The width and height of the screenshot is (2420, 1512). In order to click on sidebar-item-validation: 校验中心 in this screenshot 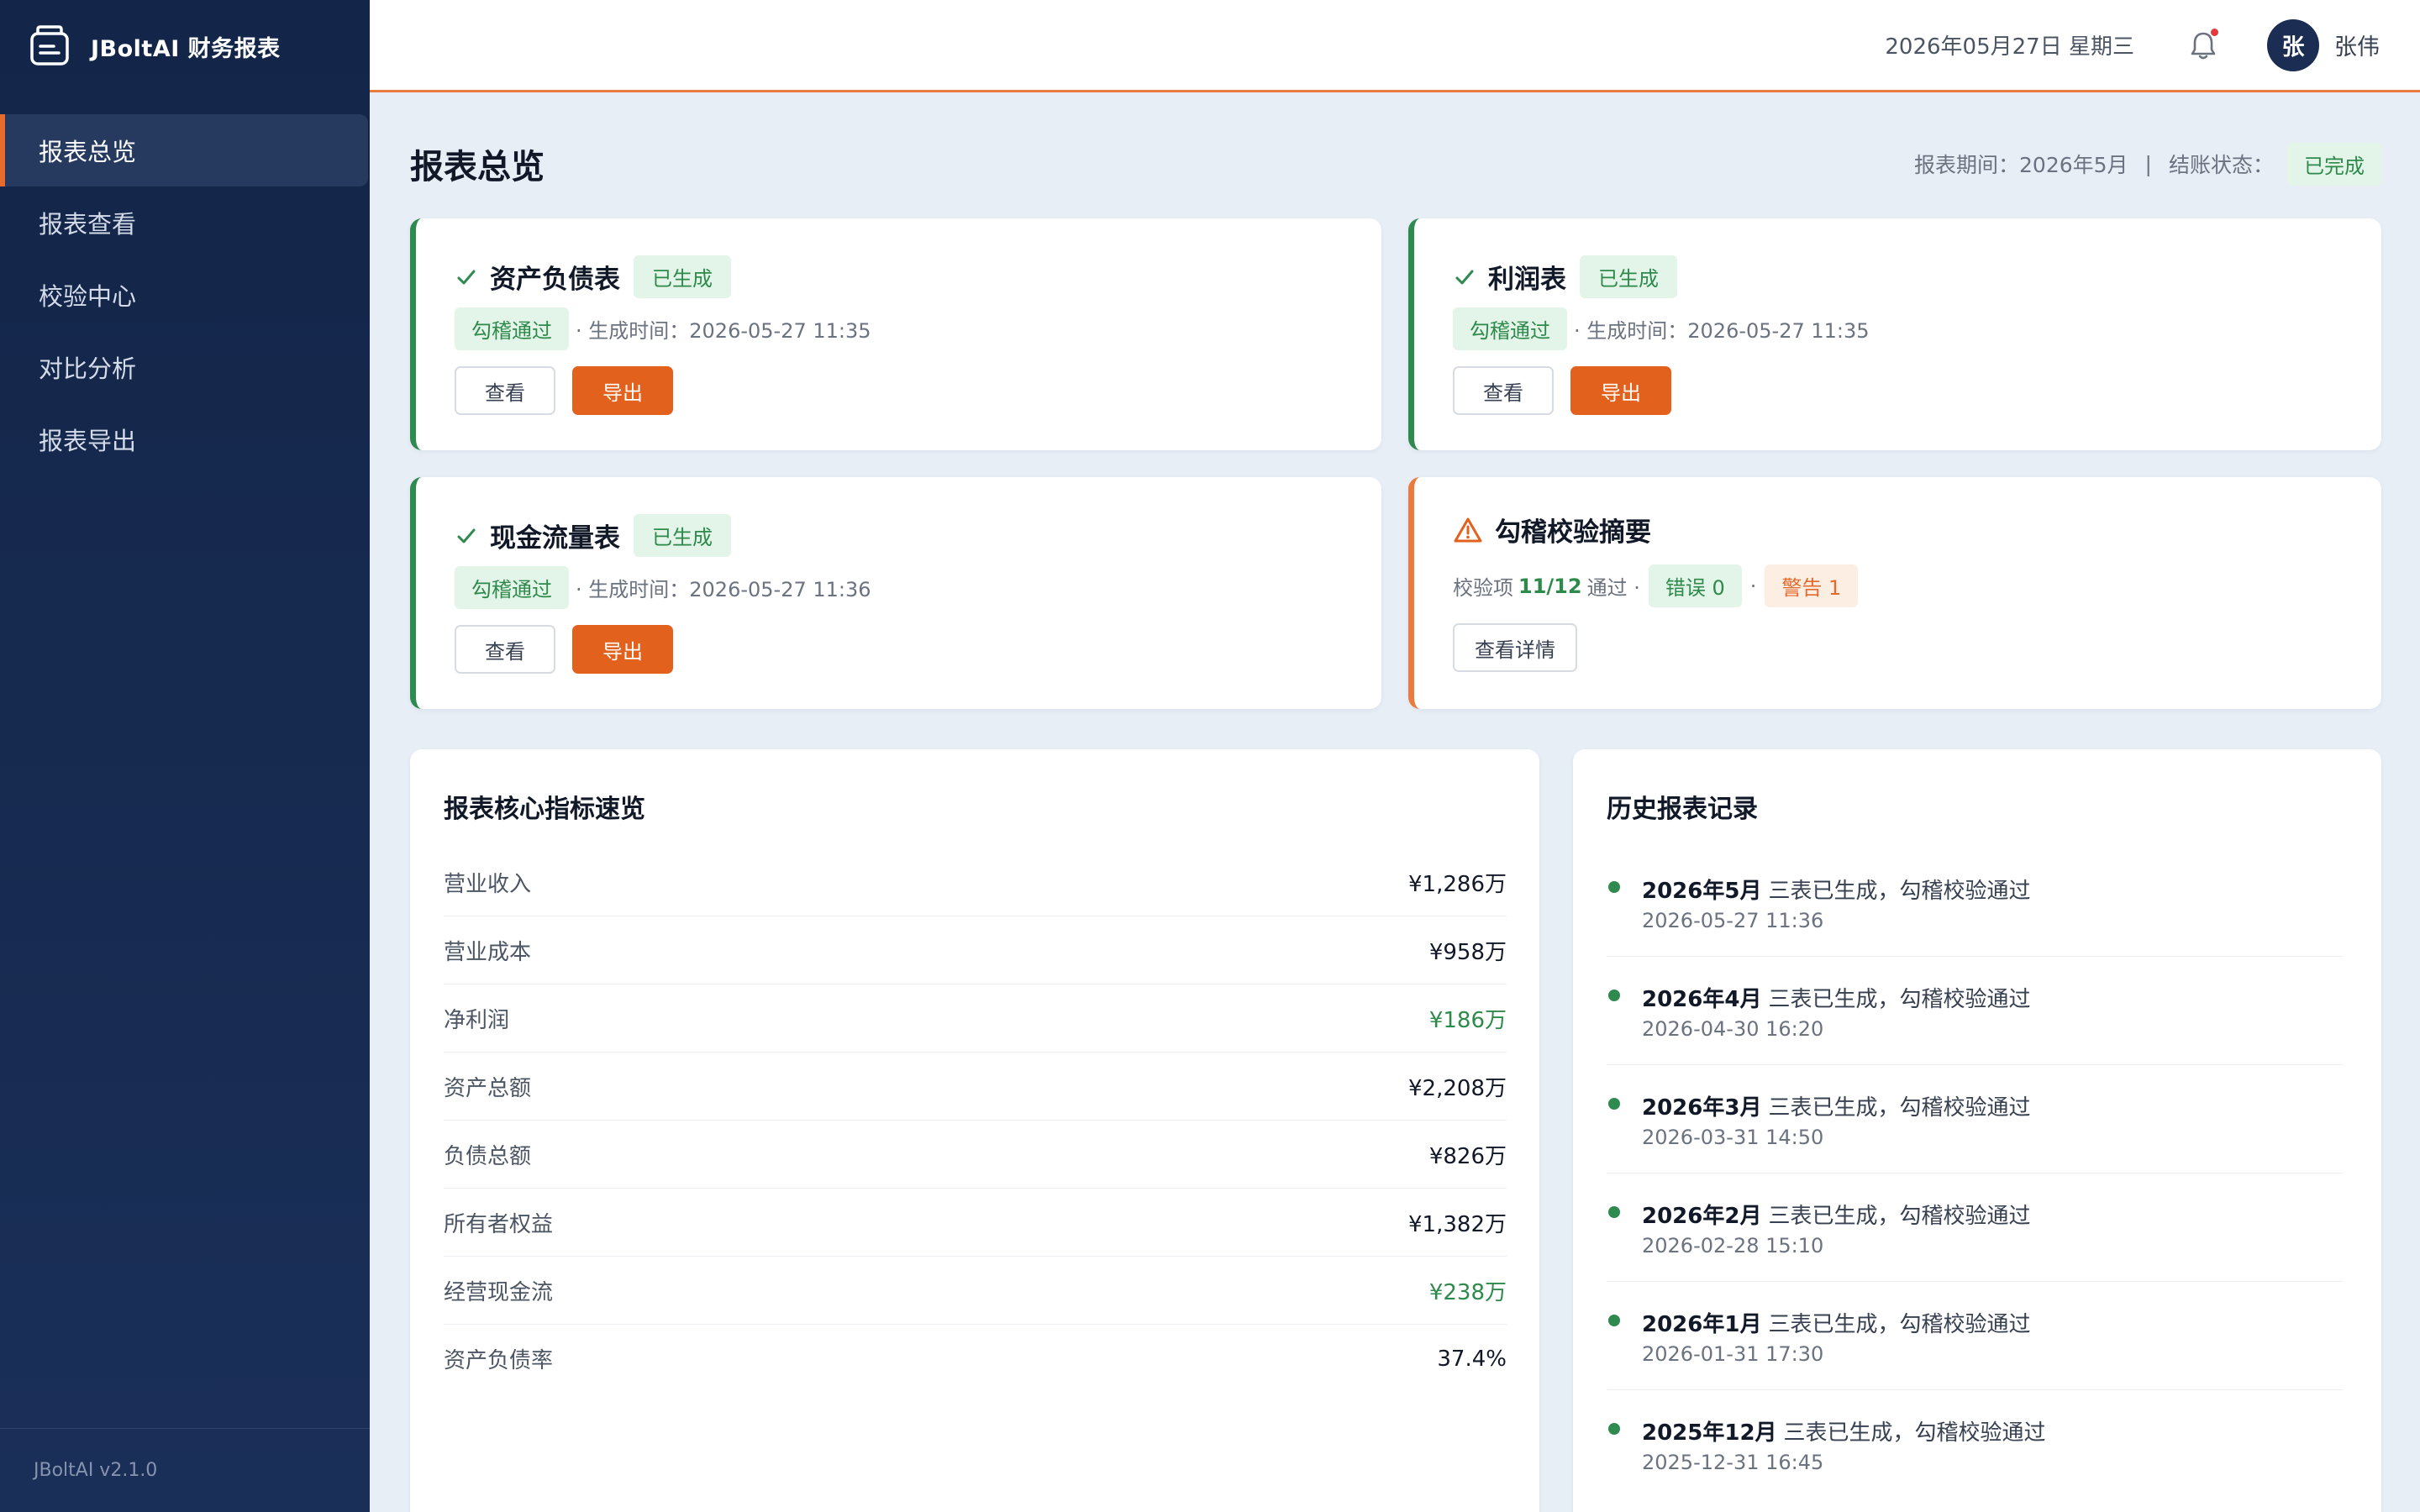, I will do `click(184, 295)`.